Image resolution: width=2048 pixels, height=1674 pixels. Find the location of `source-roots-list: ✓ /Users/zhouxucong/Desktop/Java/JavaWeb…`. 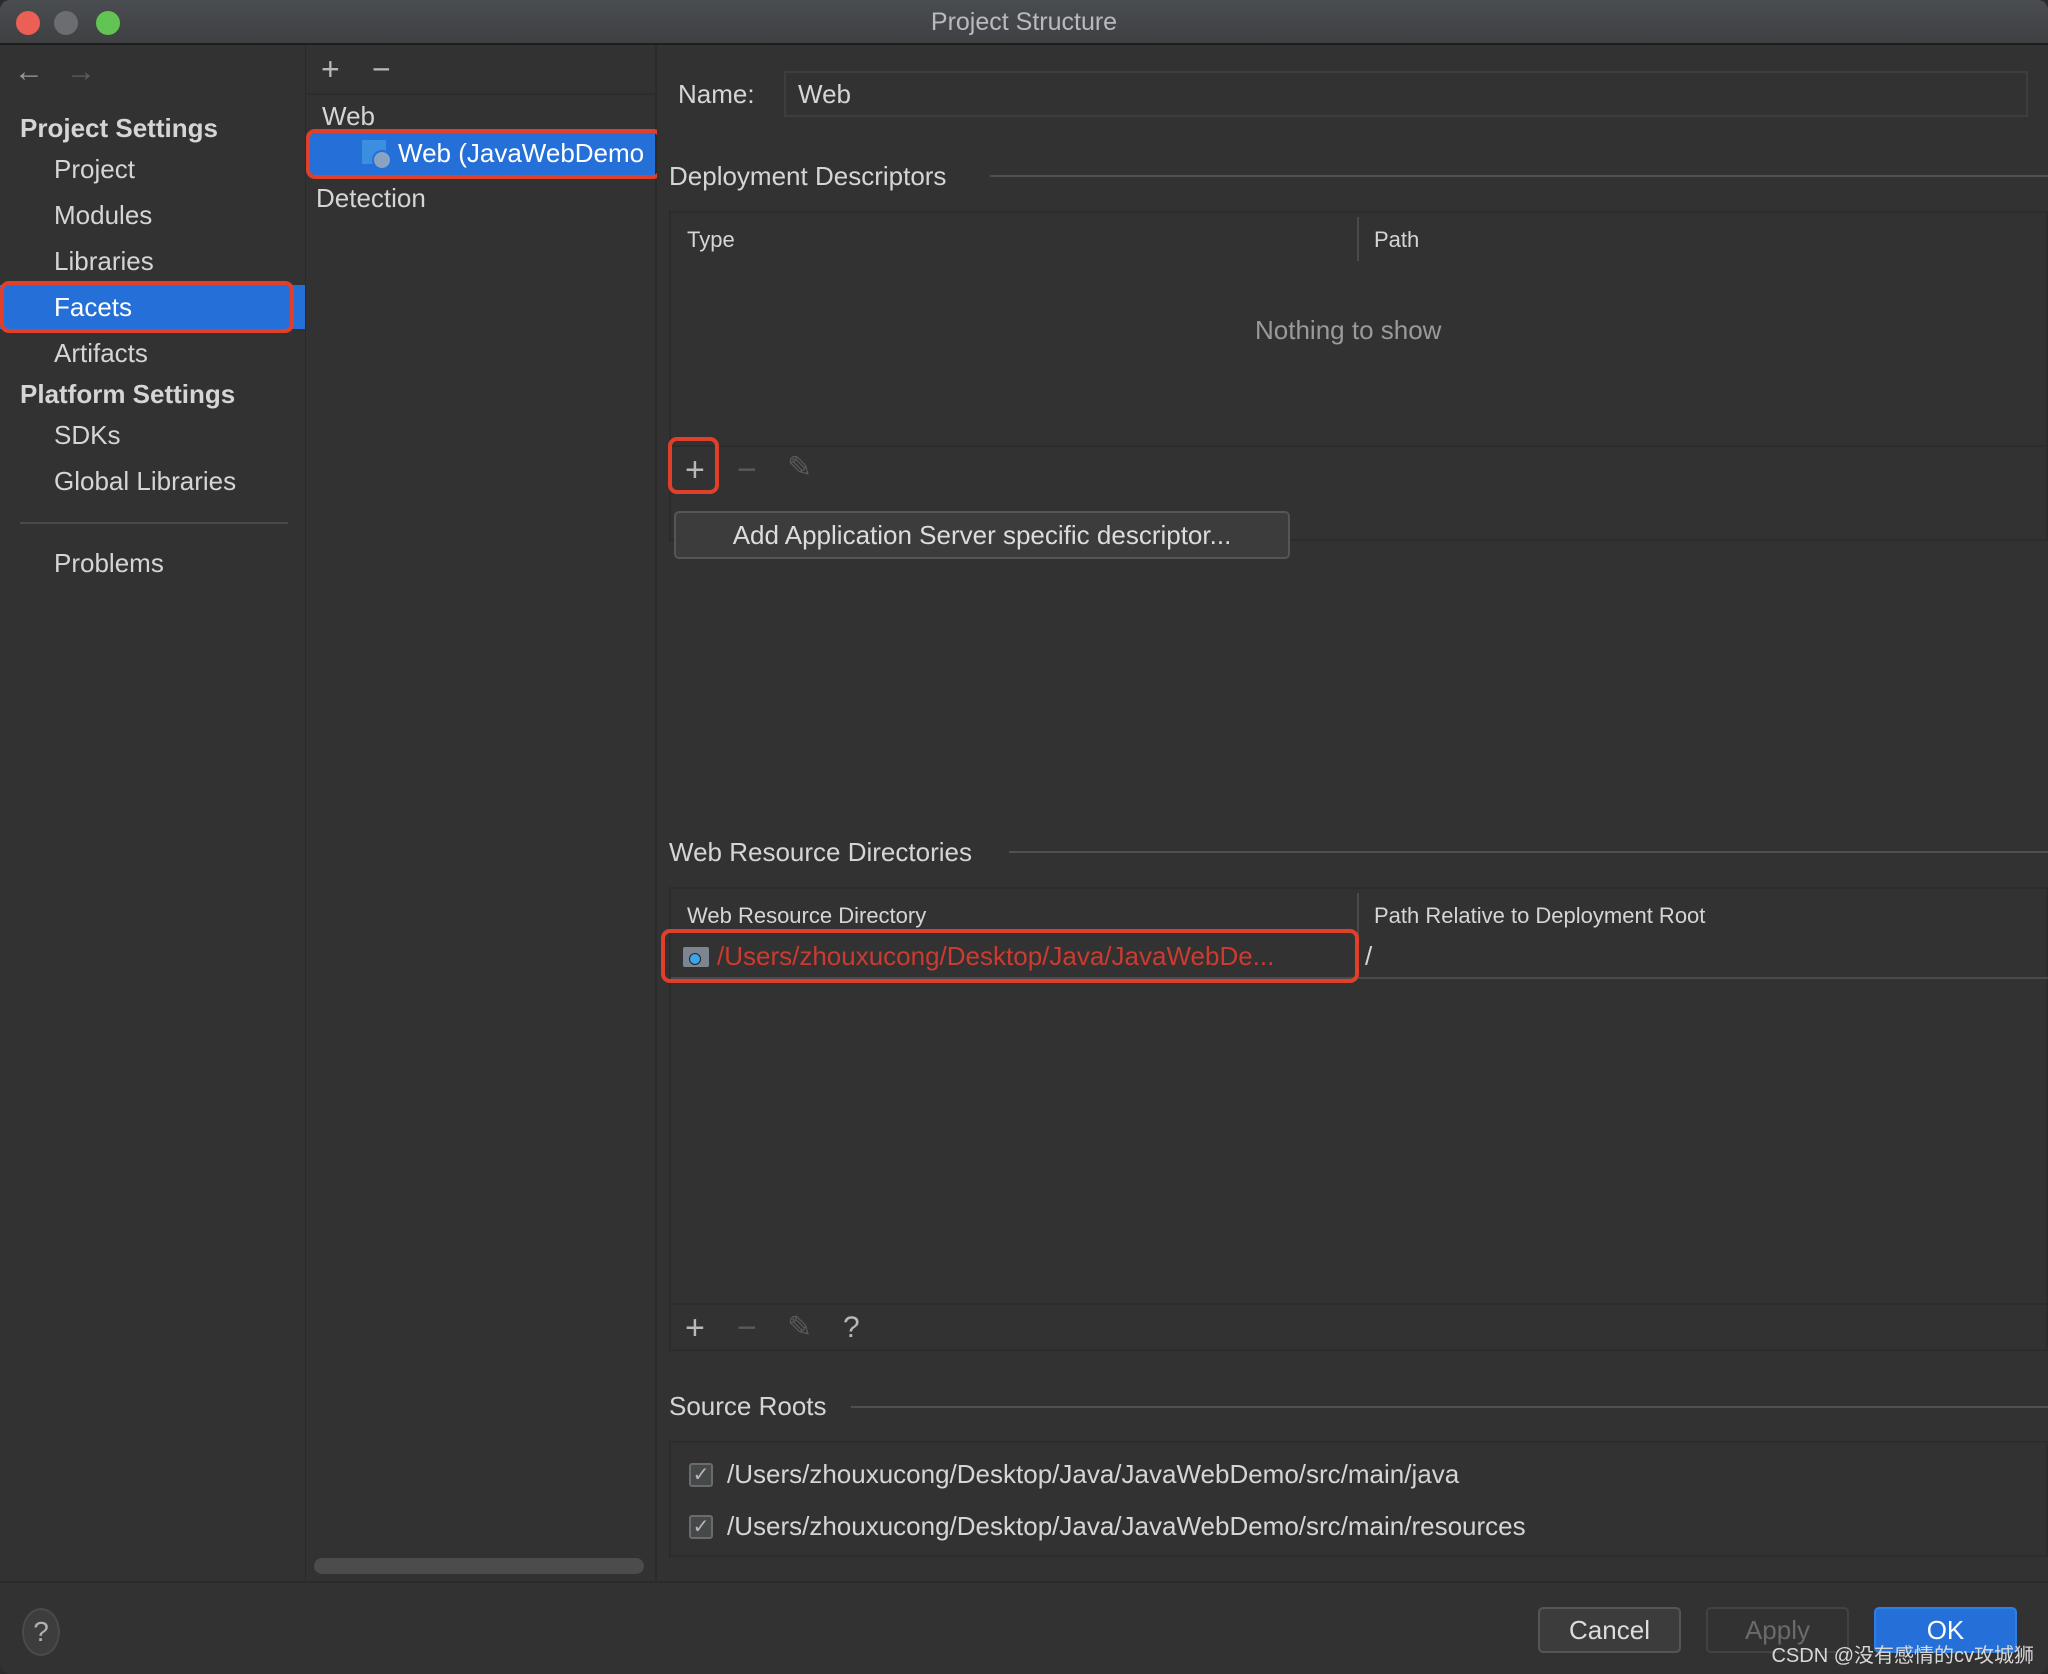

source-roots-list: ✓ /Users/zhouxucong/Desktop/Java/JavaWeb… is located at coordinates (1358, 1499).